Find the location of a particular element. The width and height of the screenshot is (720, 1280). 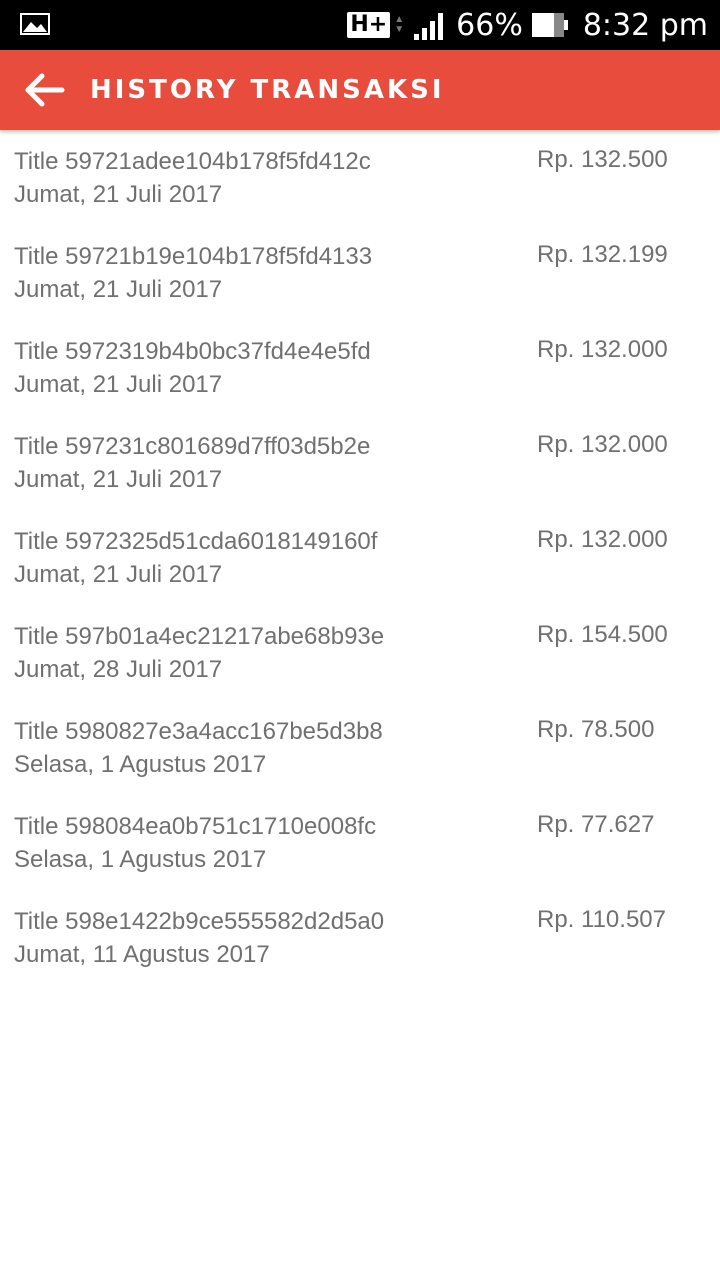

transaction-title: Title 597b01a4ec21217abe68b93e is located at coordinates (199, 636).